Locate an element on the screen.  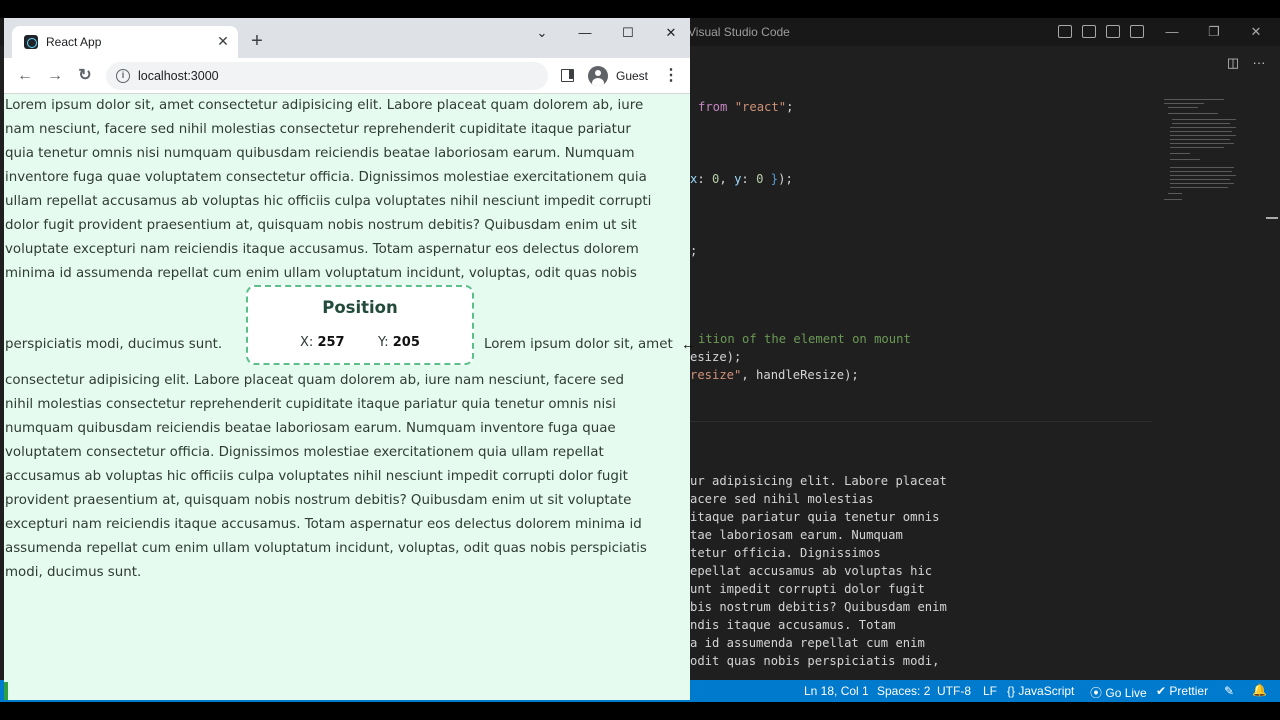
check-icon: ✔ is located at coordinates (1161, 691).